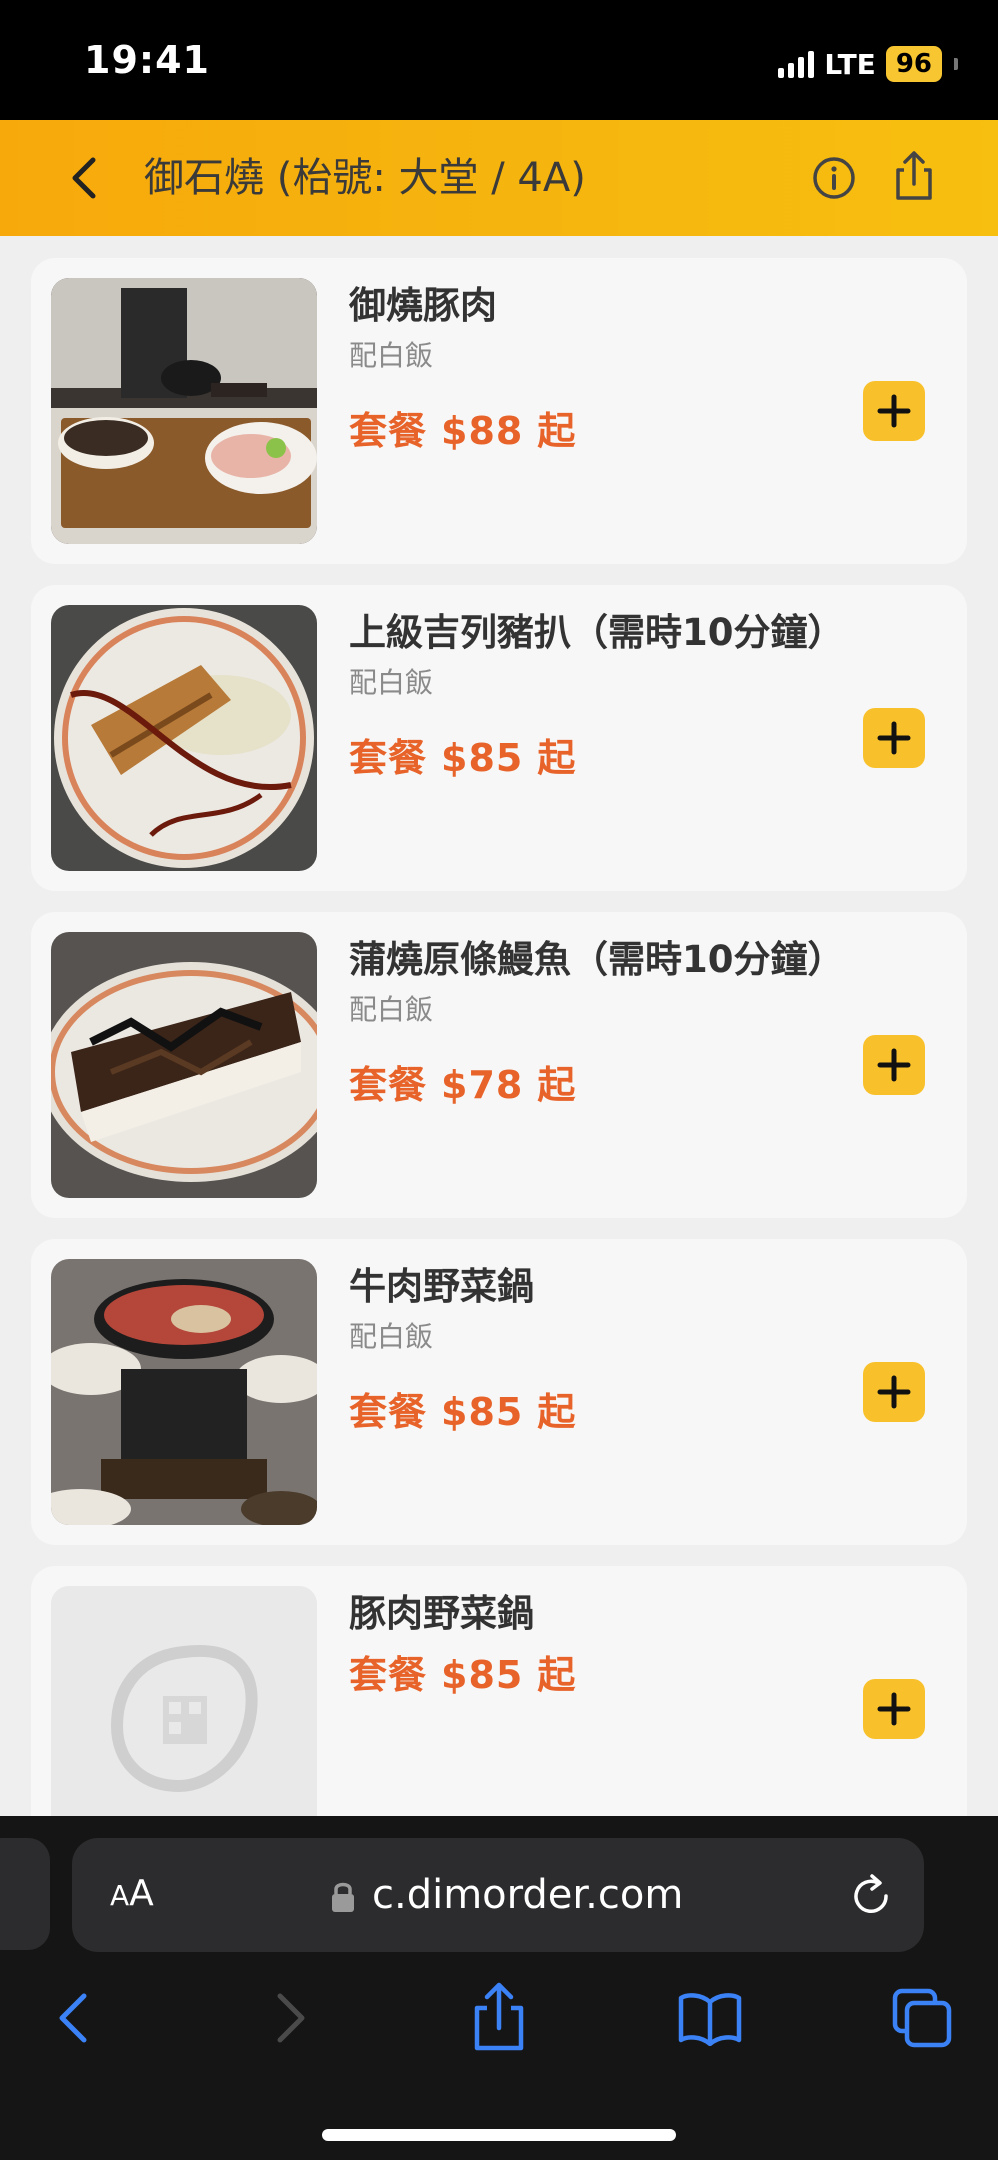 This screenshot has height=2160, width=998. What do you see at coordinates (599, 1645) in the screenshot?
I see `menu-item-info: 豚肉野菜鍋 套餐 $85 起` at bounding box center [599, 1645].